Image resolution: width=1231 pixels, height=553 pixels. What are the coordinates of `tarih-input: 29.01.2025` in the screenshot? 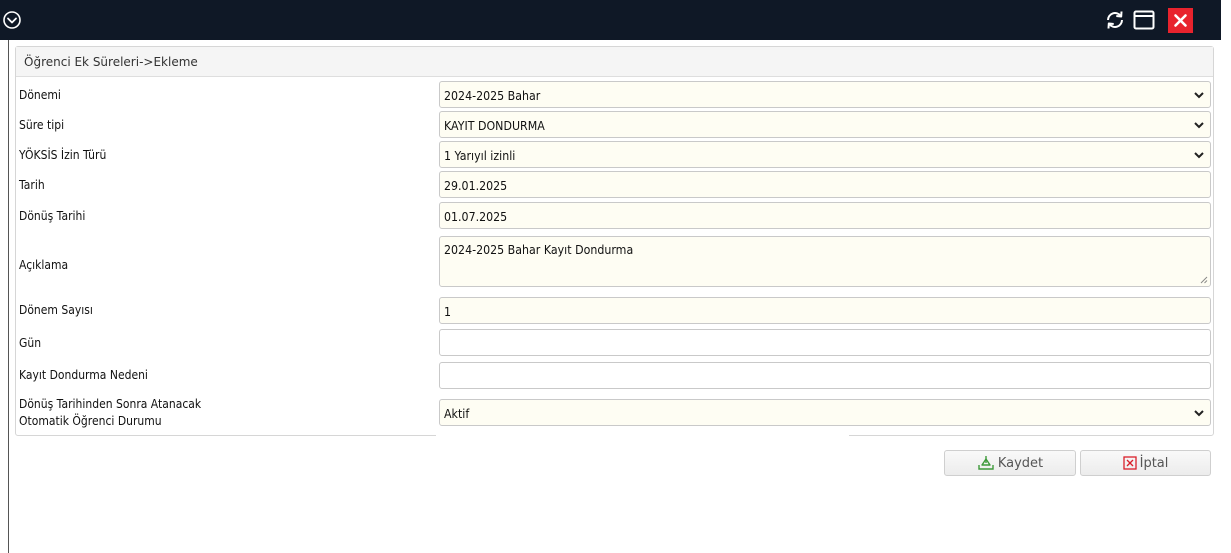 It's located at (825, 184).